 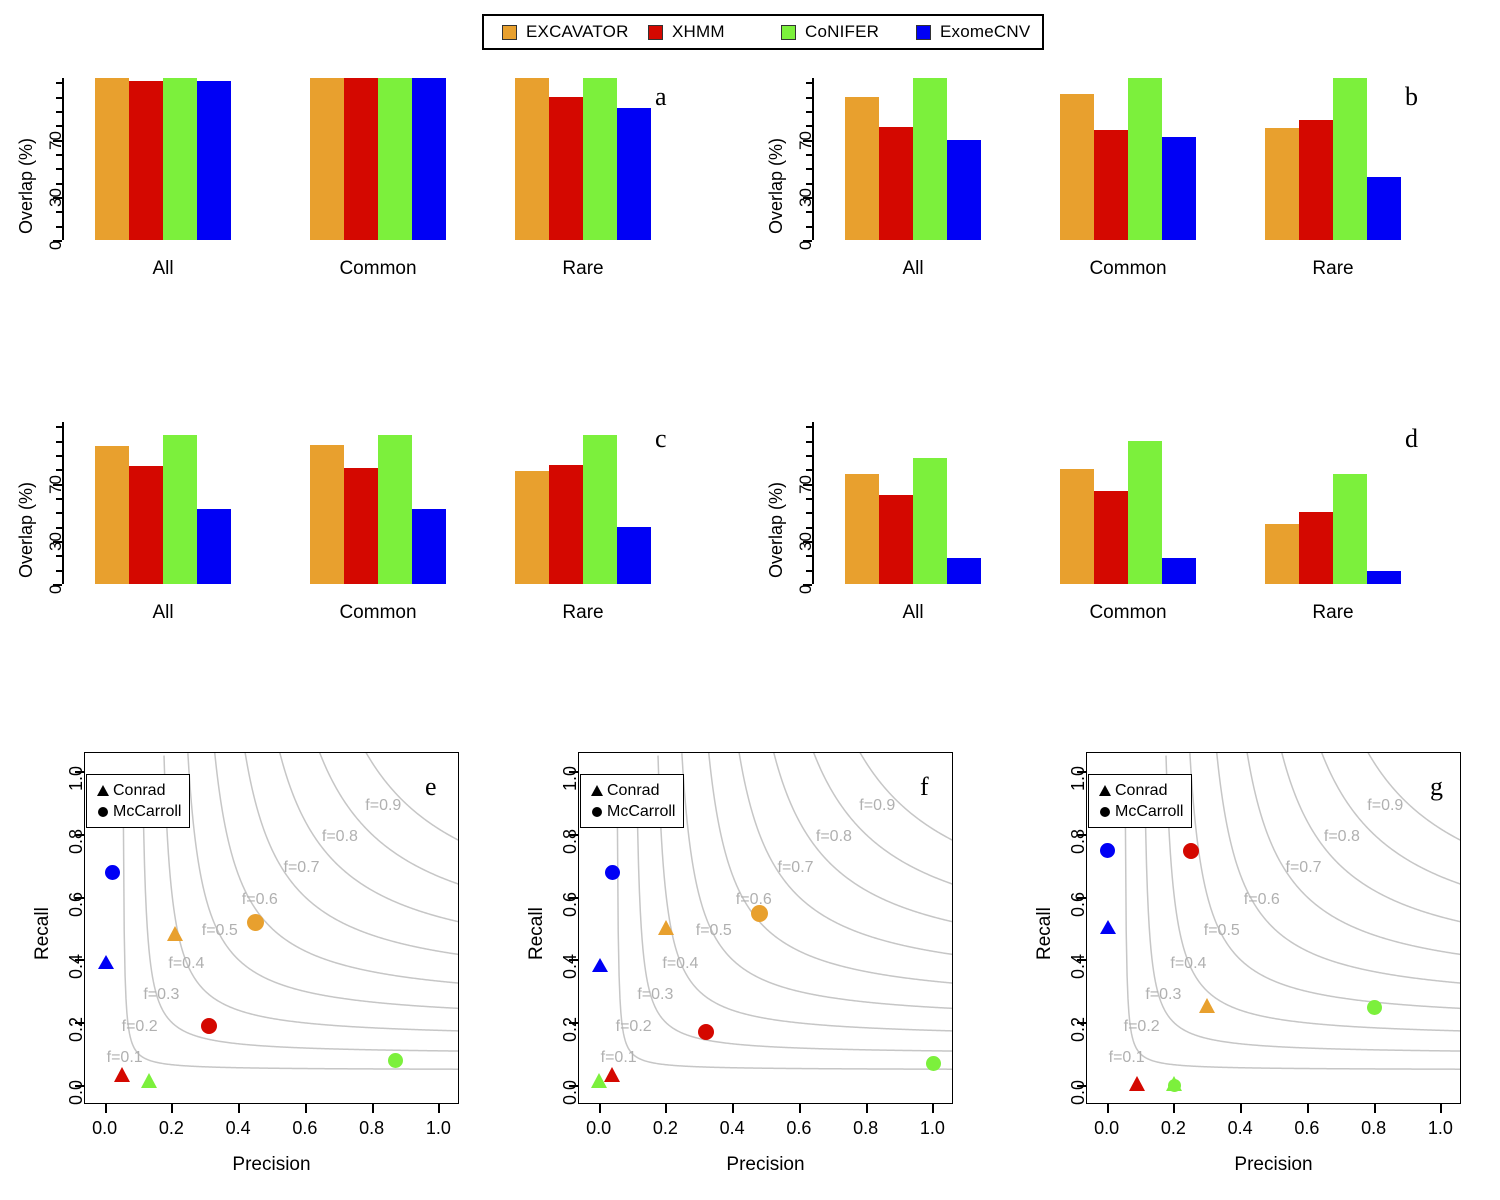 What do you see at coordinates (862, 168) in the screenshot?
I see `bar-excavator-all` at bounding box center [862, 168].